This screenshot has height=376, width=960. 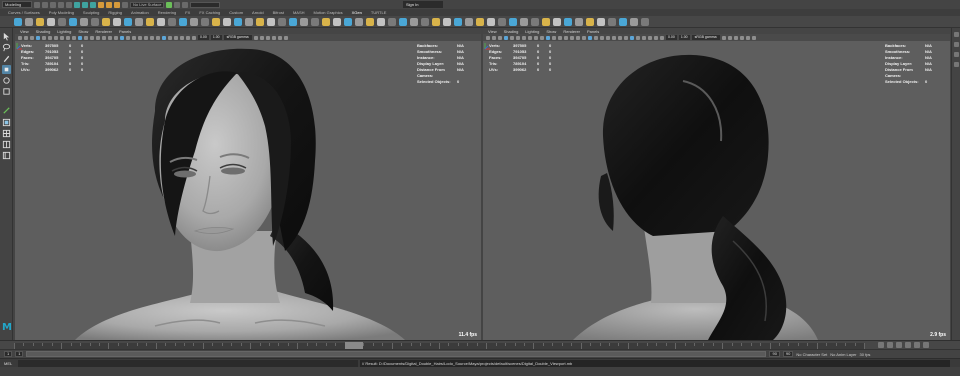 I want to click on select-tool-icon, so click(x=6, y=36).